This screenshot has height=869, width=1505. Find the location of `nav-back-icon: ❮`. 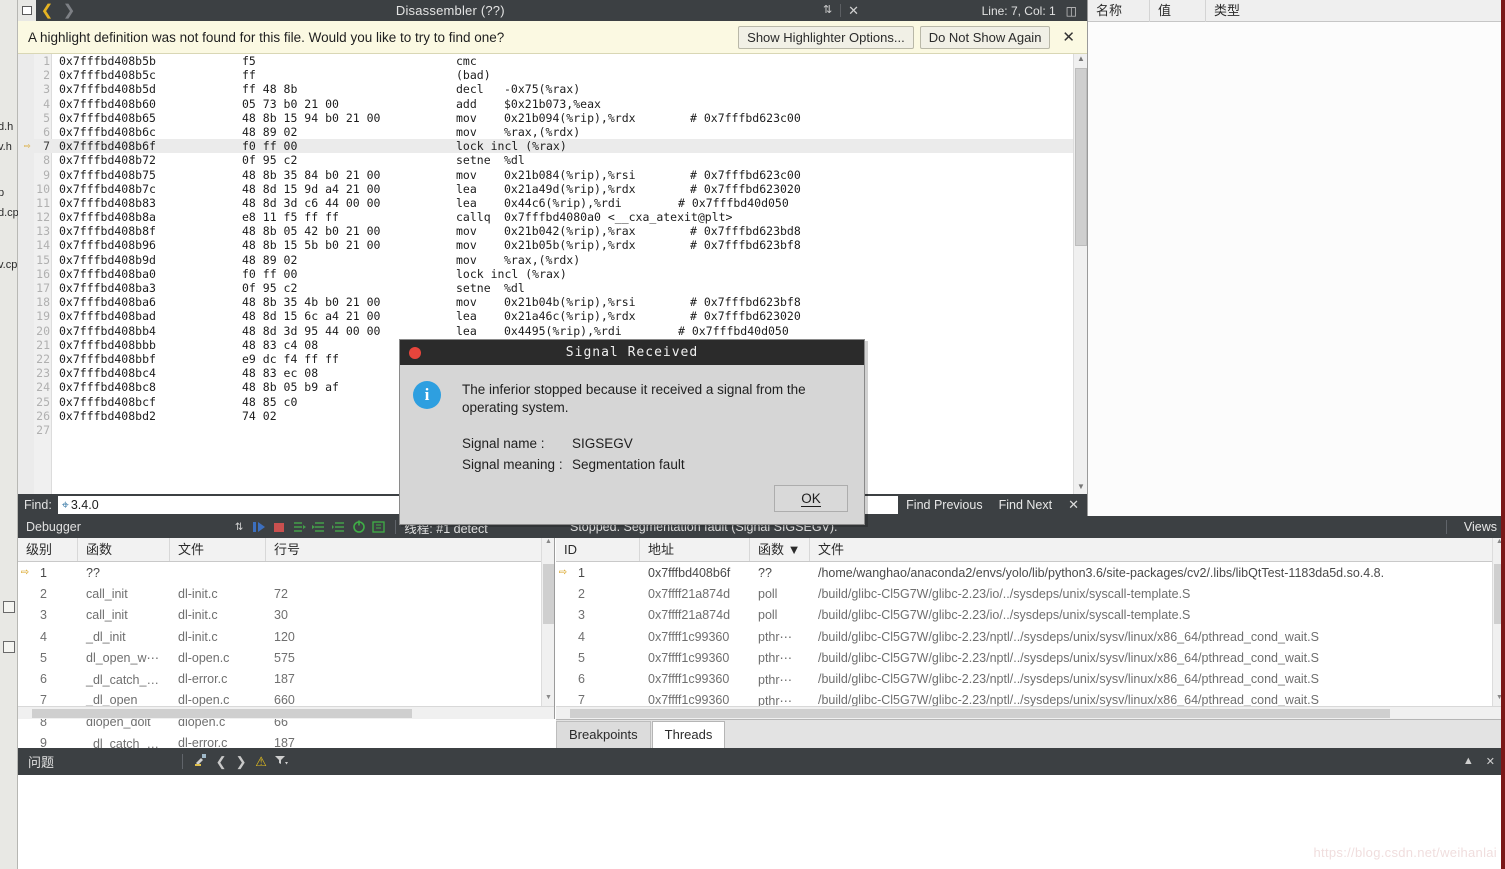

nav-back-icon: ❮ is located at coordinates (47, 10).